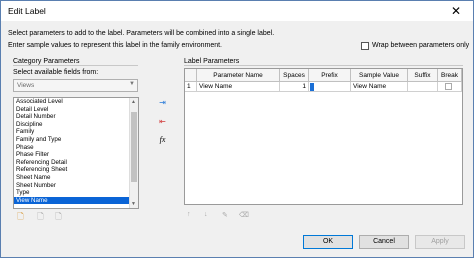 The width and height of the screenshot is (474, 258). What do you see at coordinates (238, 87) in the screenshot?
I see `parameter-name-cell: View Name` at bounding box center [238, 87].